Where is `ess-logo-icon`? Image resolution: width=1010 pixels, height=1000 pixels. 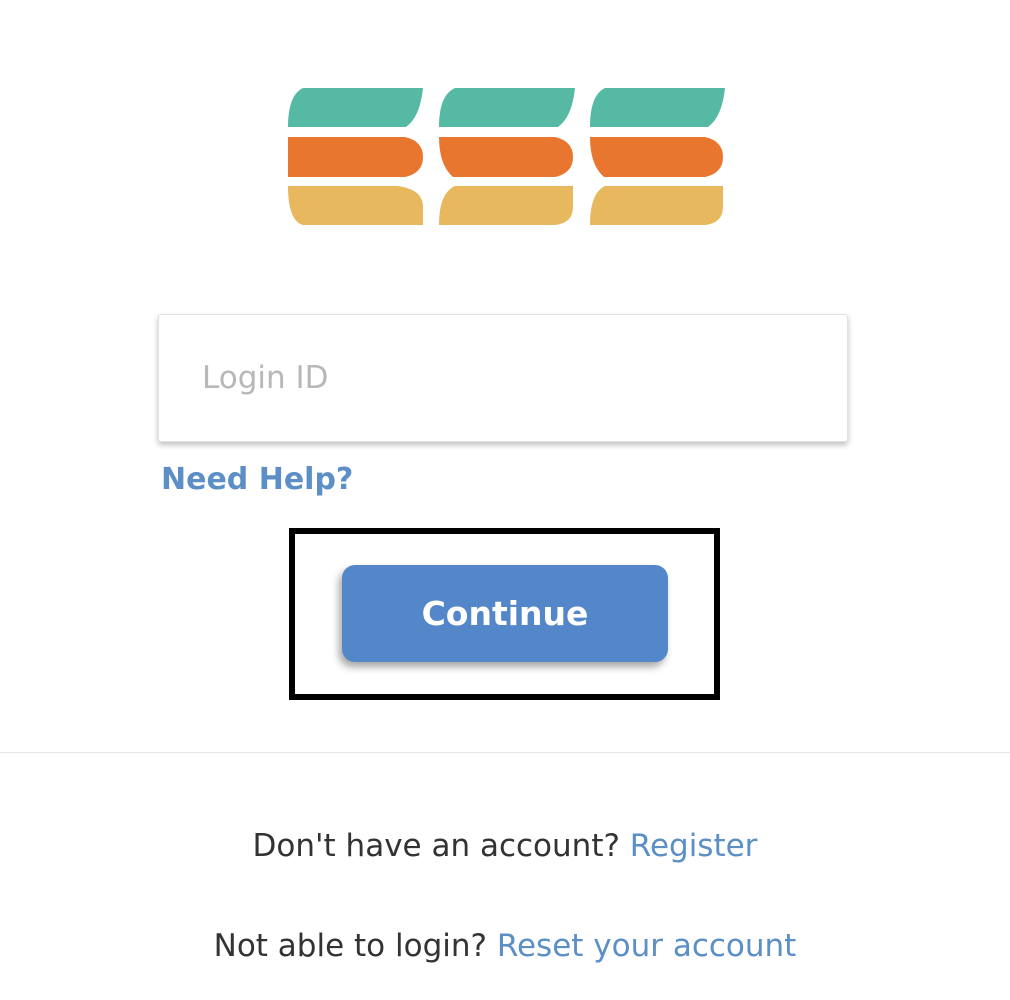 ess-logo-icon is located at coordinates (506, 156).